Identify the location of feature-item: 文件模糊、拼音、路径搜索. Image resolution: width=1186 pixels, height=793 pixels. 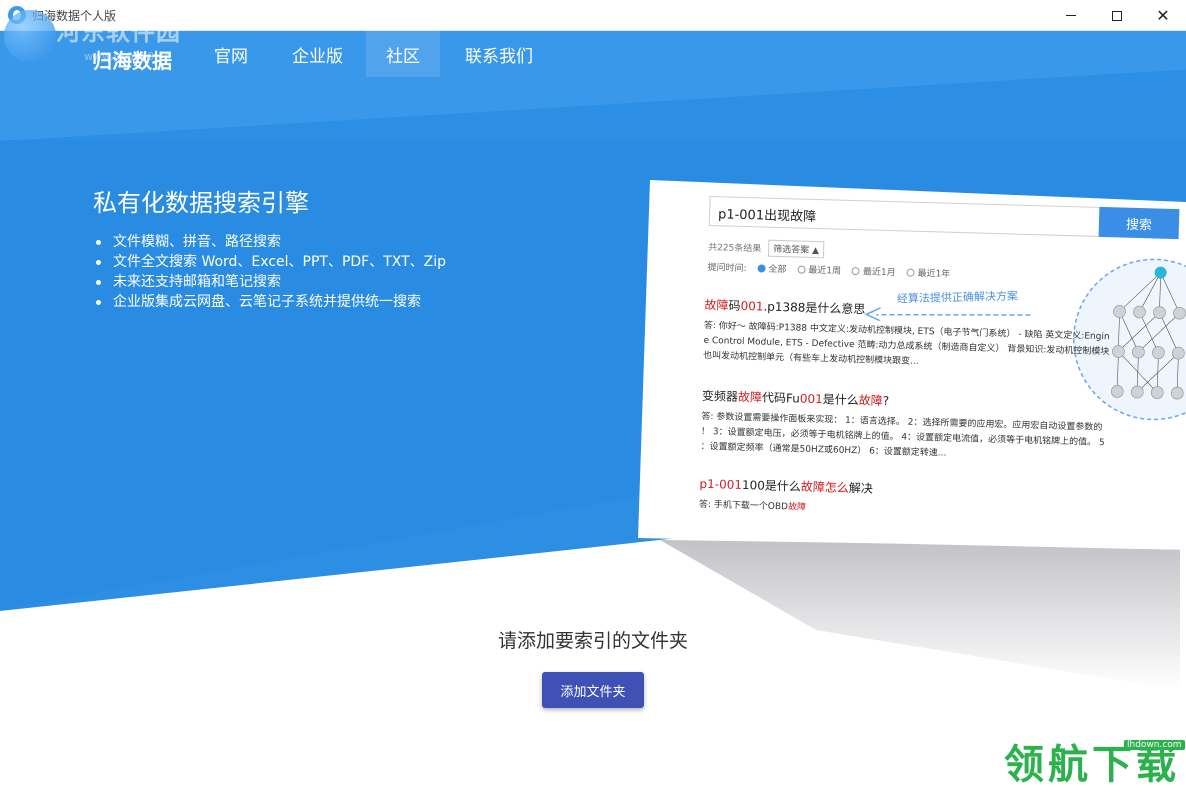
(270, 242).